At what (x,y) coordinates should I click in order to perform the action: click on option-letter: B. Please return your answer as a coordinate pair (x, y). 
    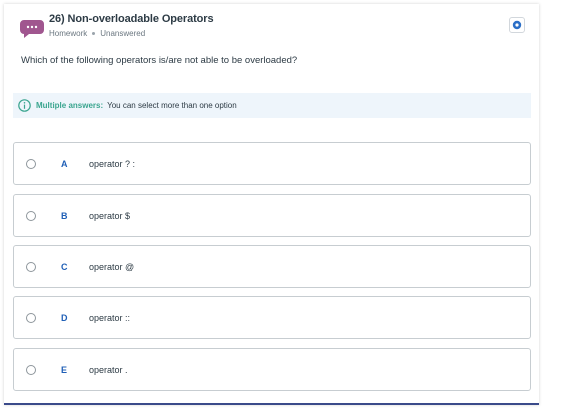
    Looking at the image, I should click on (64, 215).